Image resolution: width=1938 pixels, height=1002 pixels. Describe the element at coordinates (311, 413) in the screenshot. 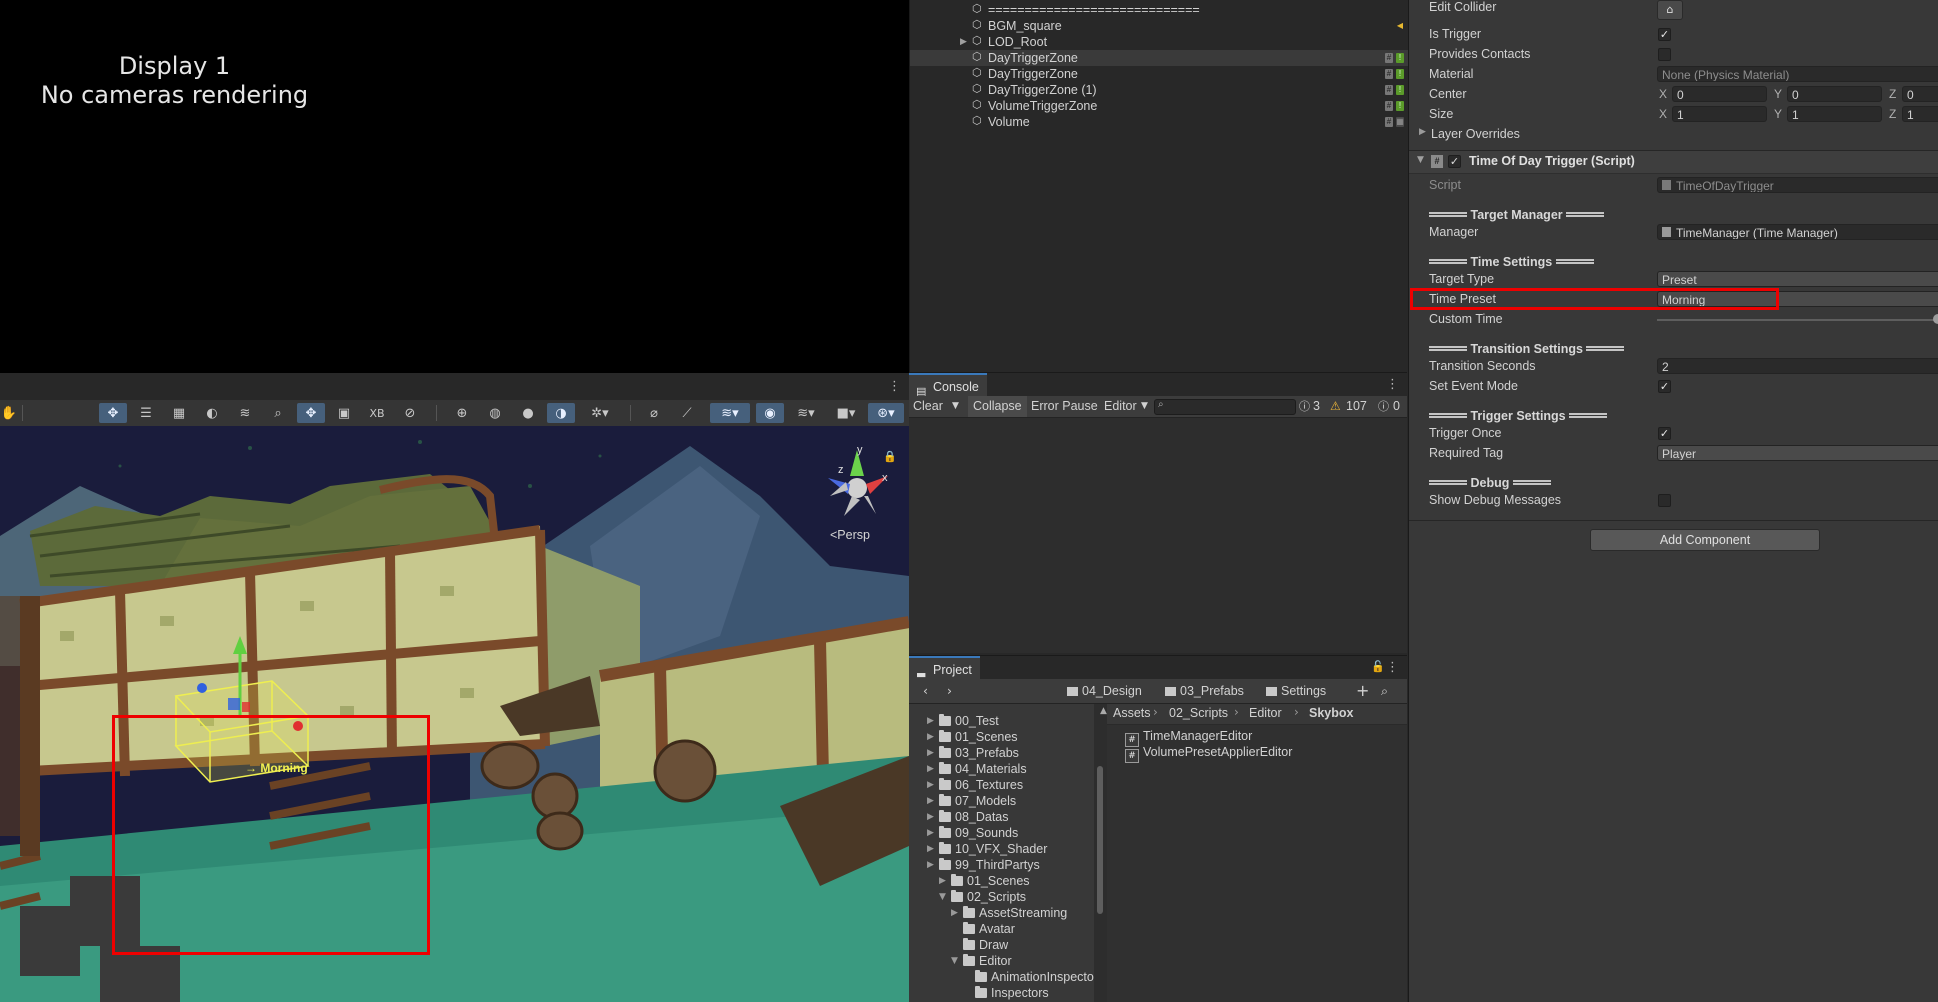

I see `pivot-tool-icon: ✥` at that location.